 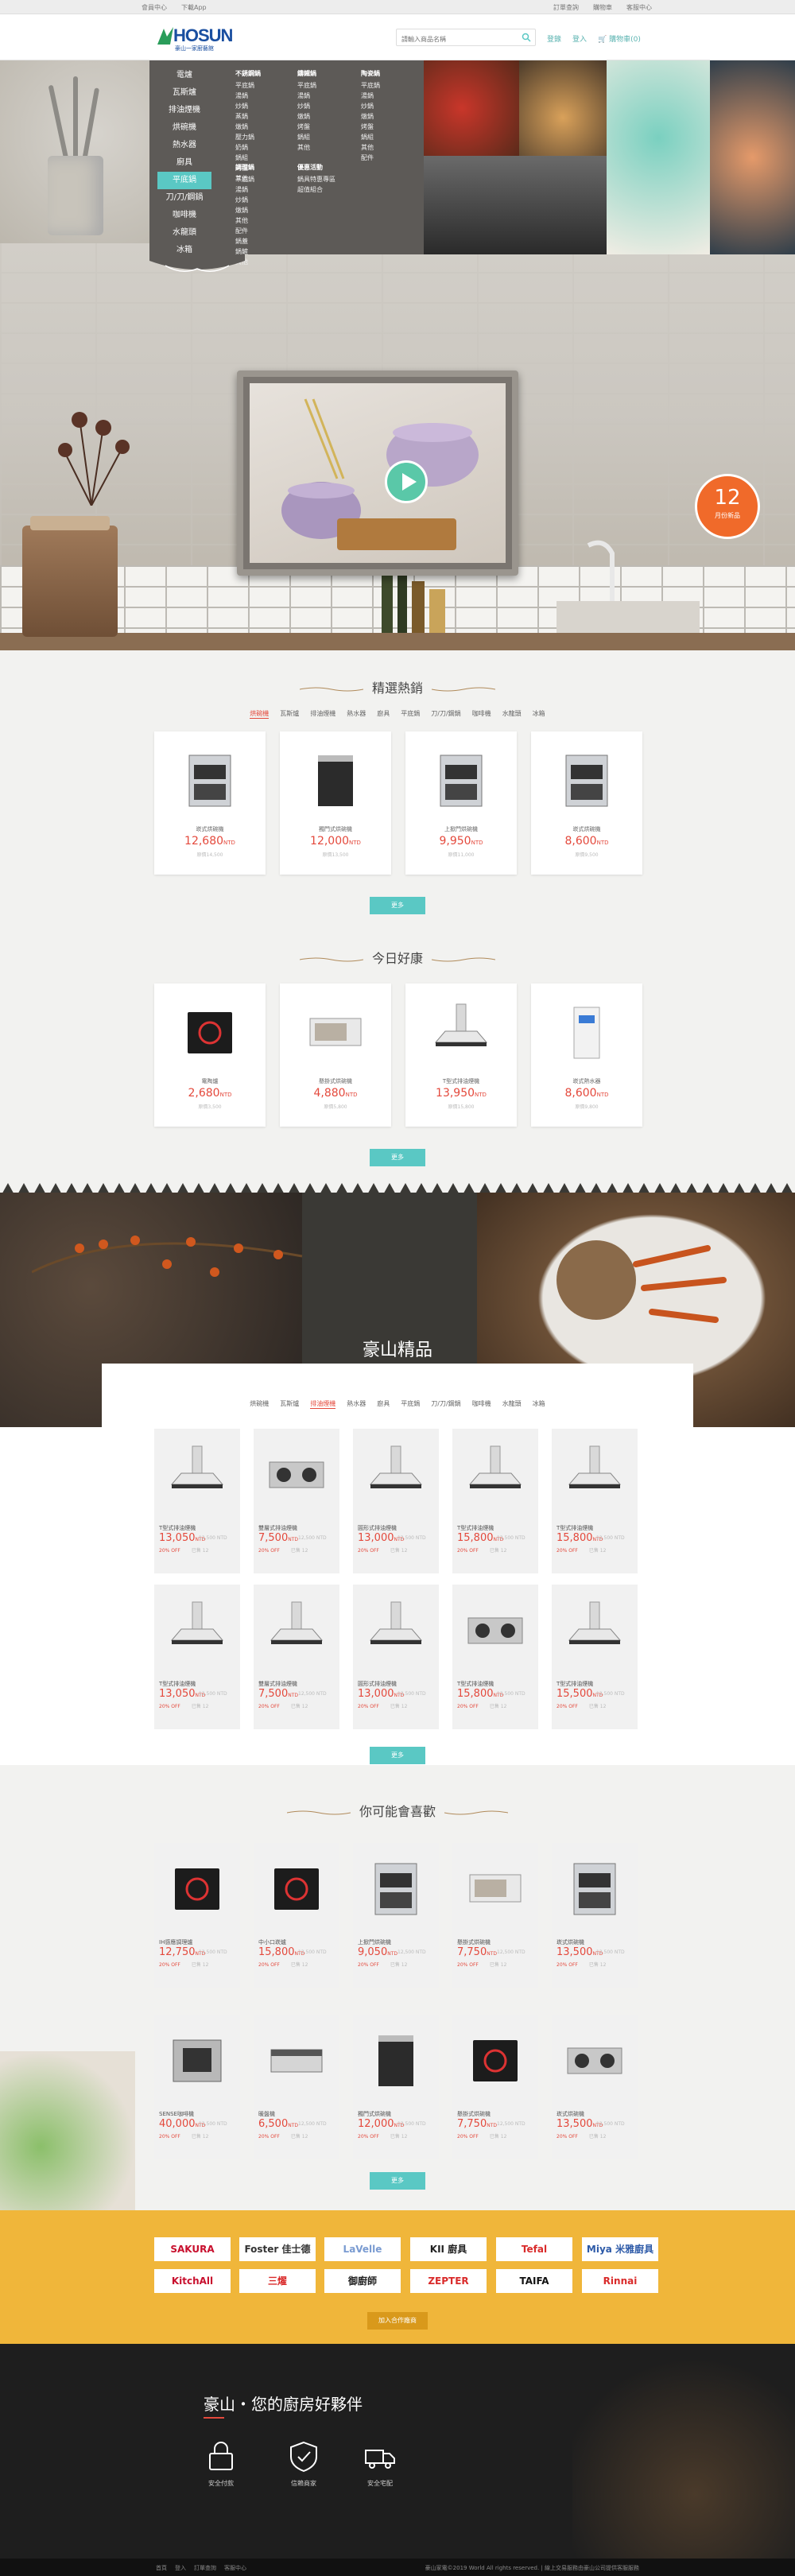 What do you see at coordinates (205, 2568) in the screenshot?
I see `footer-link-orders: 訂單查詢` at bounding box center [205, 2568].